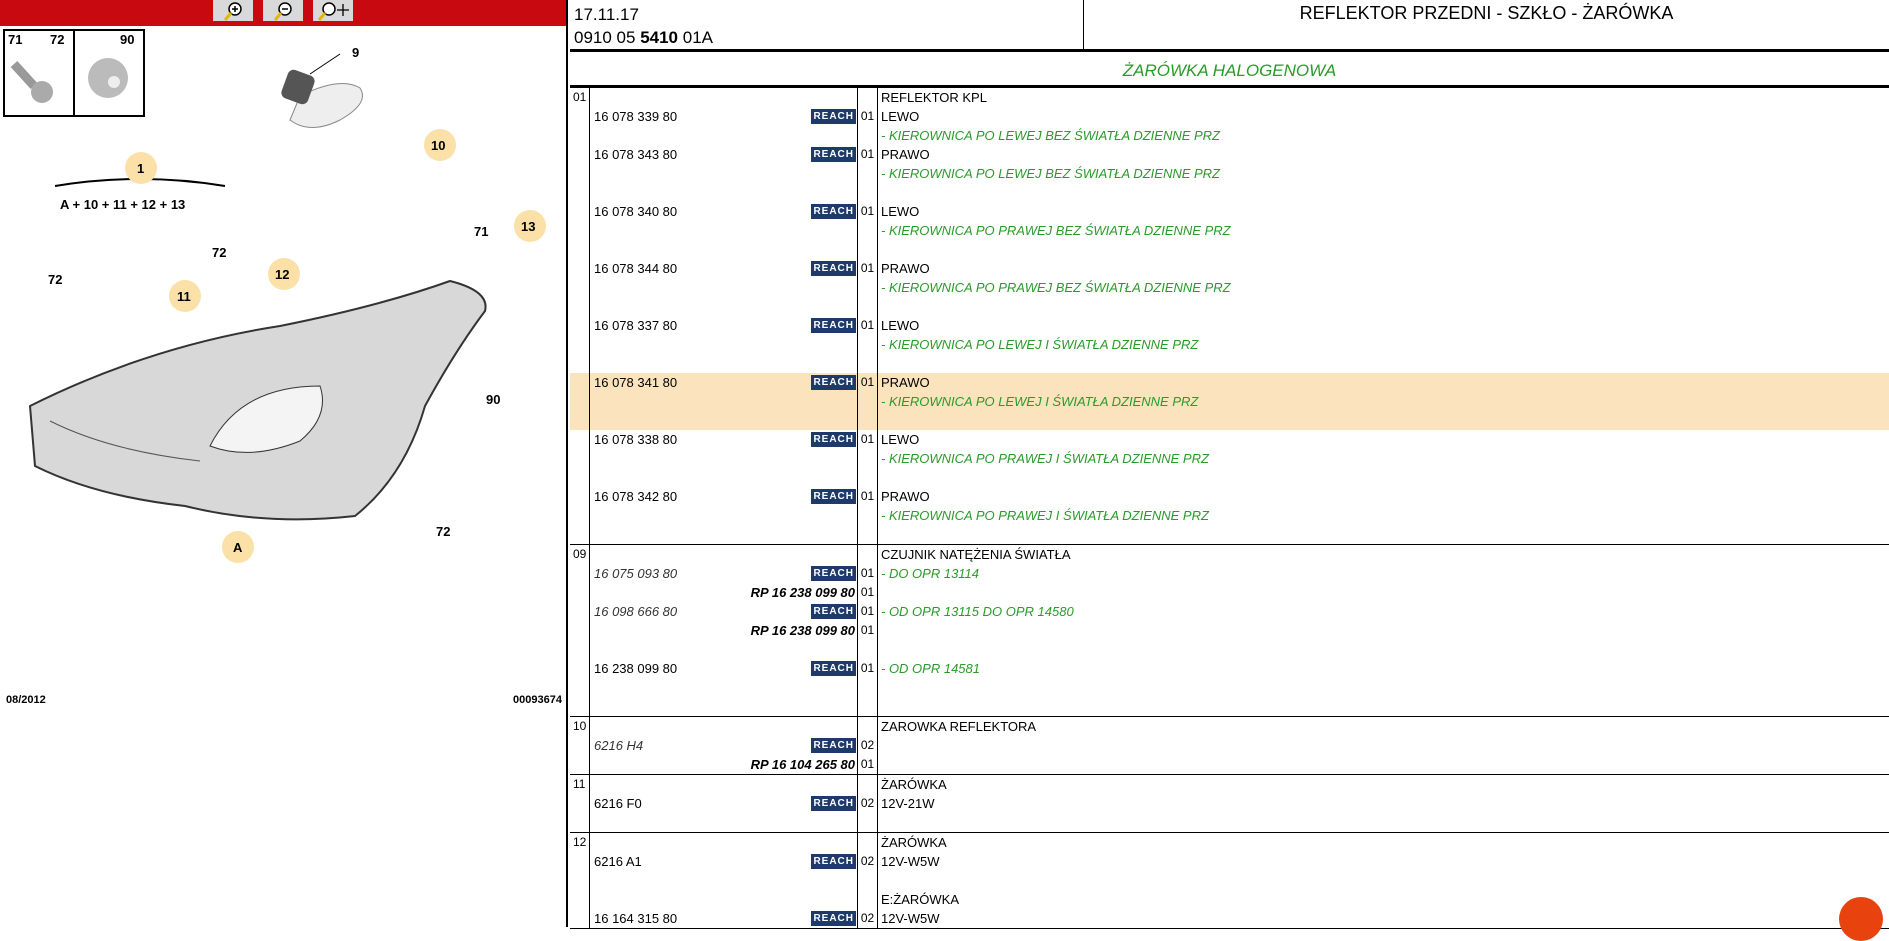 This screenshot has width=1889, height=941. Describe the element at coordinates (1229, 325) in the screenshot. I see `table-row: 16 078 337 80 REACH 01 LEWO` at that location.